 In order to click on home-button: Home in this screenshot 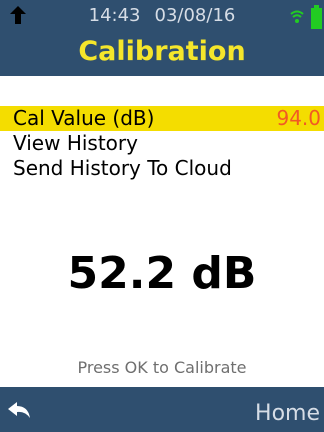, I will do `click(287, 413)`.